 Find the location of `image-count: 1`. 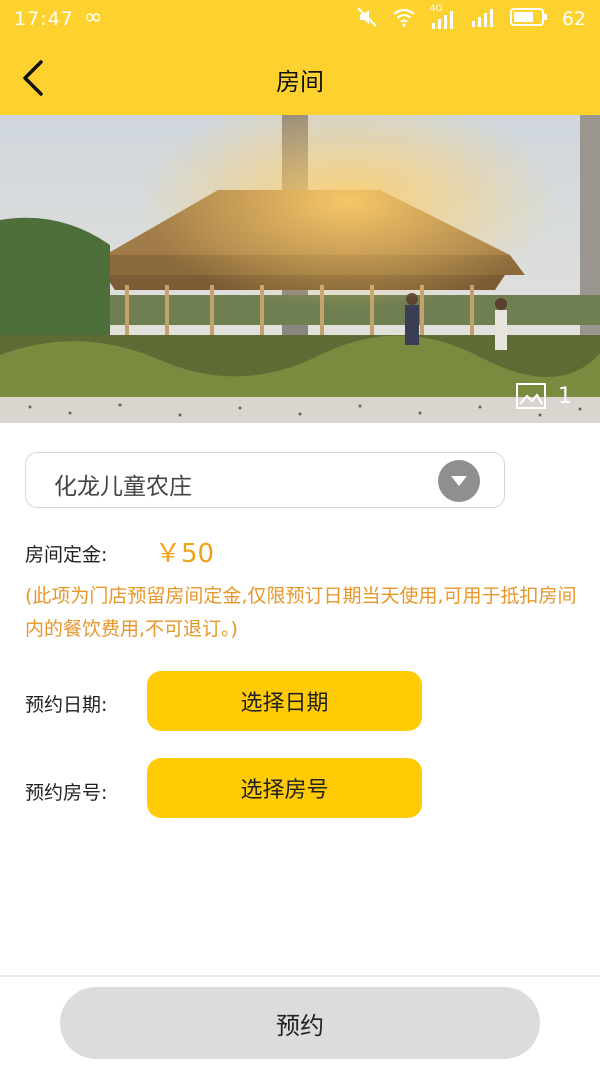

image-count: 1 is located at coordinates (565, 396).